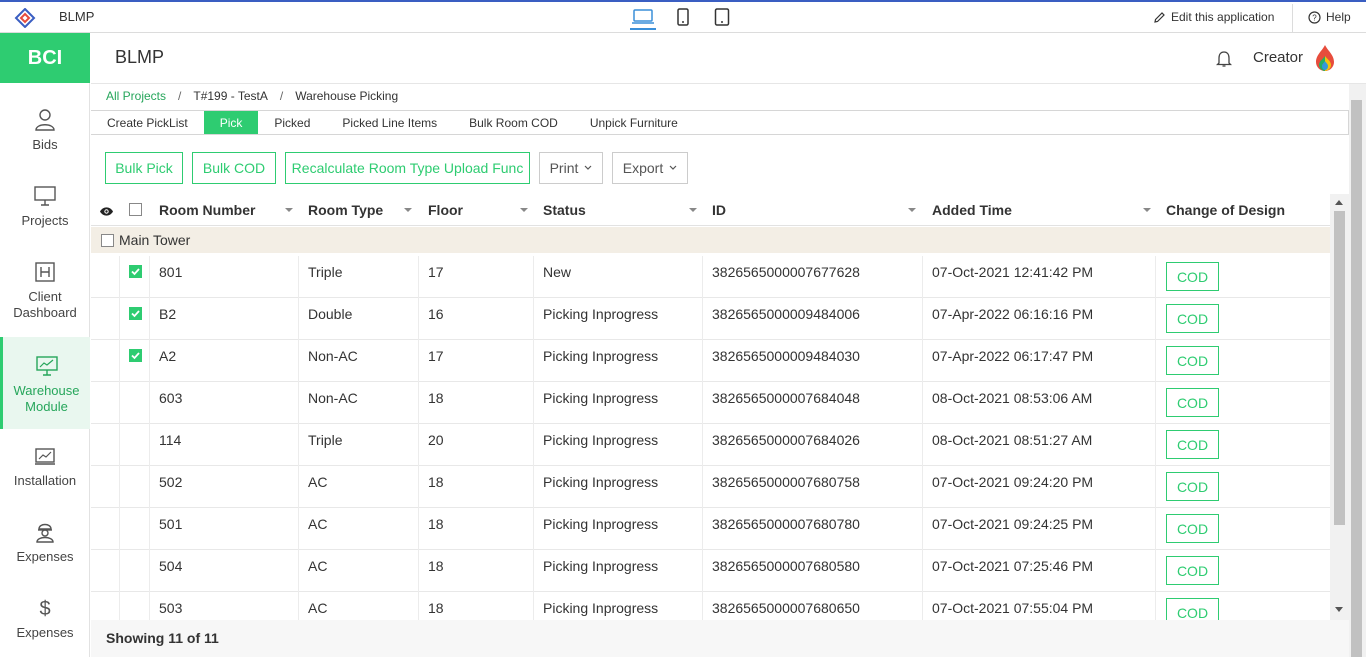 The image size is (1366, 669). What do you see at coordinates (25, 20) in the screenshot?
I see `app-logo-icon` at bounding box center [25, 20].